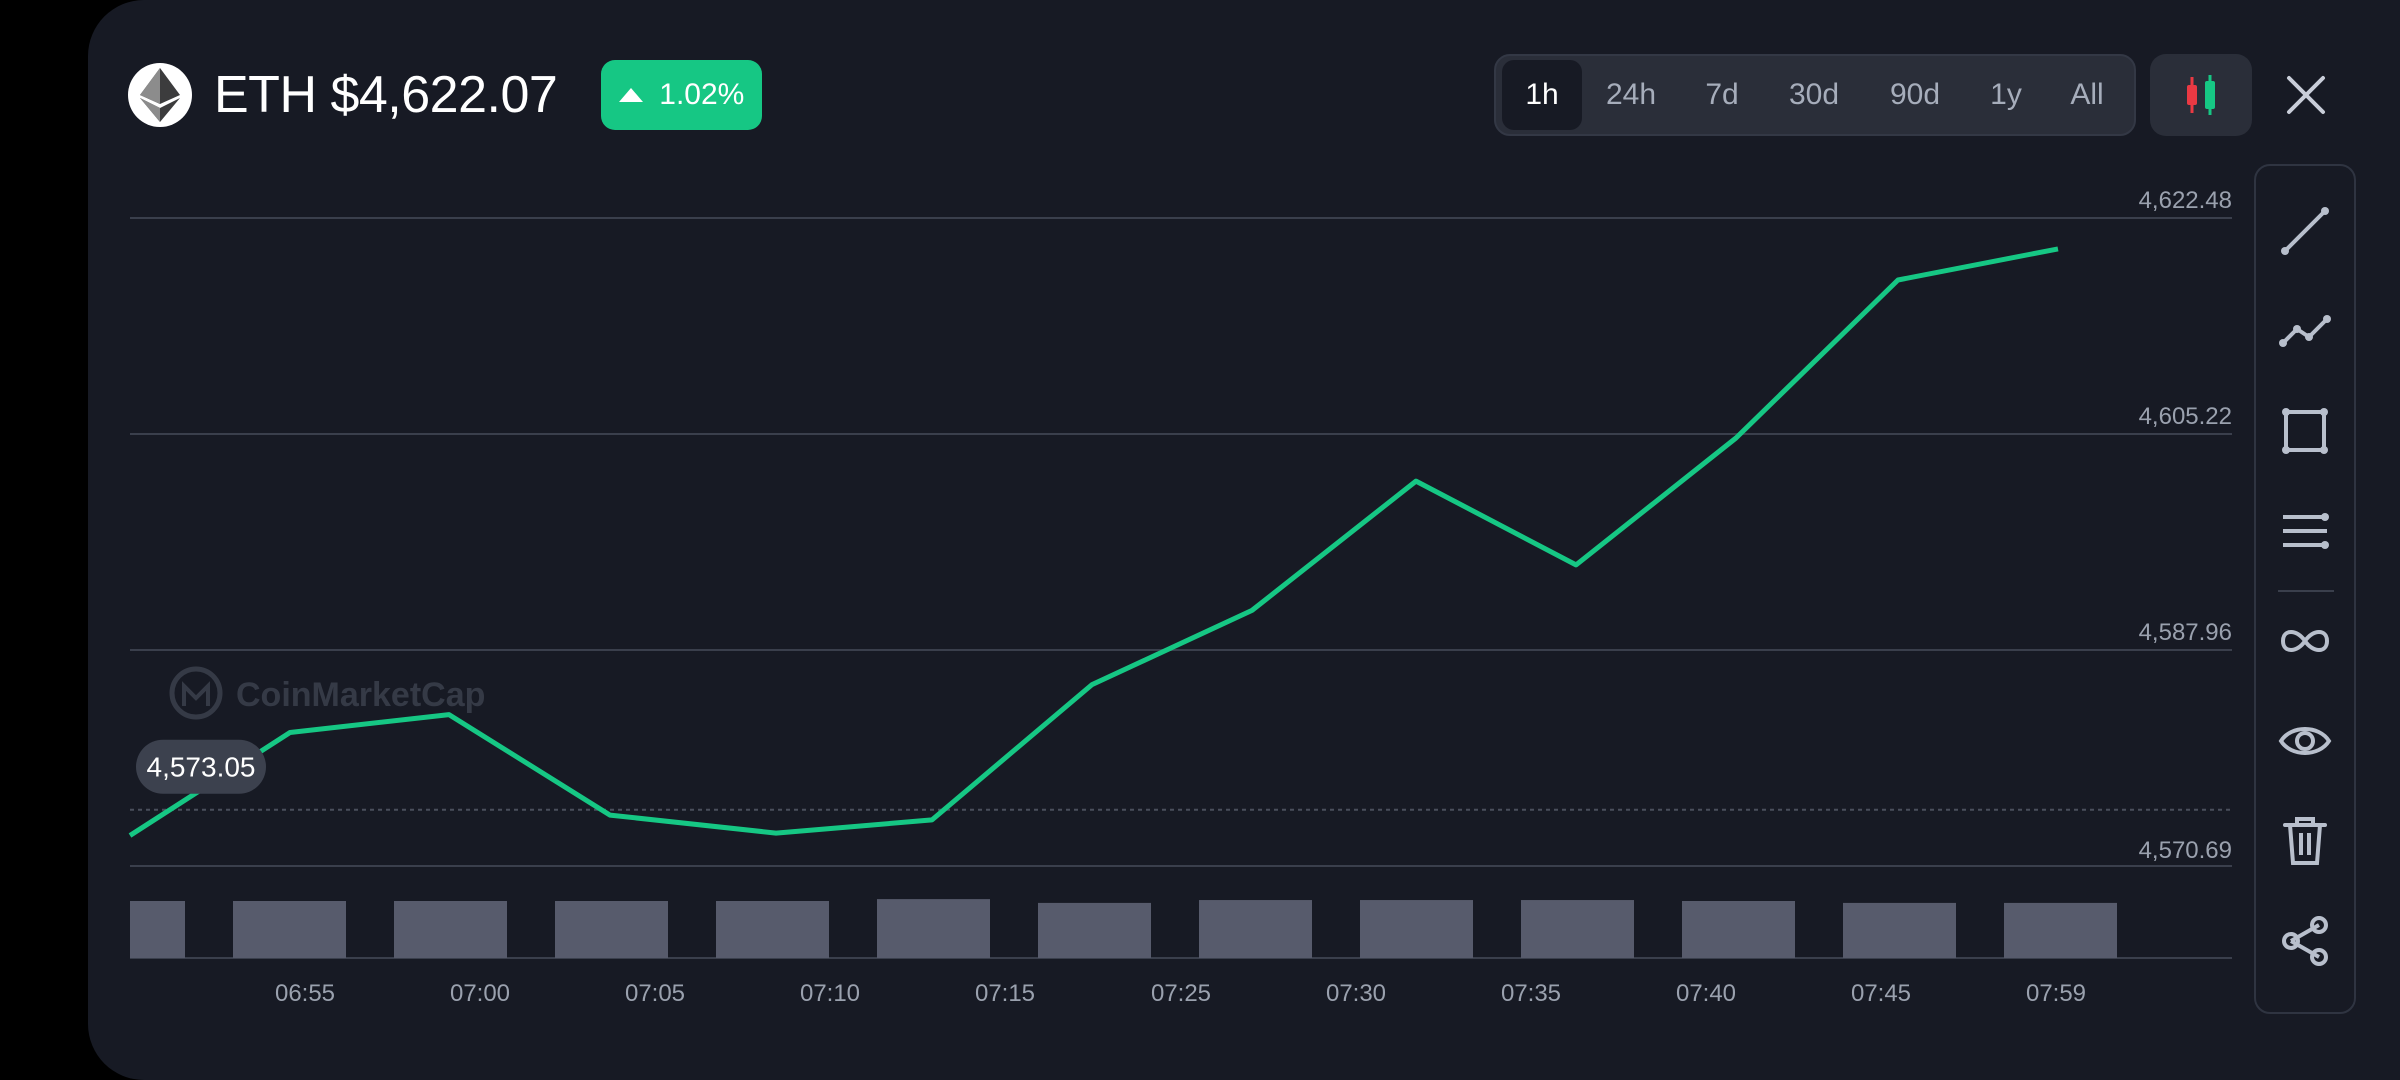 The image size is (2400, 1080). I want to click on delete-tool, so click(2305, 841).